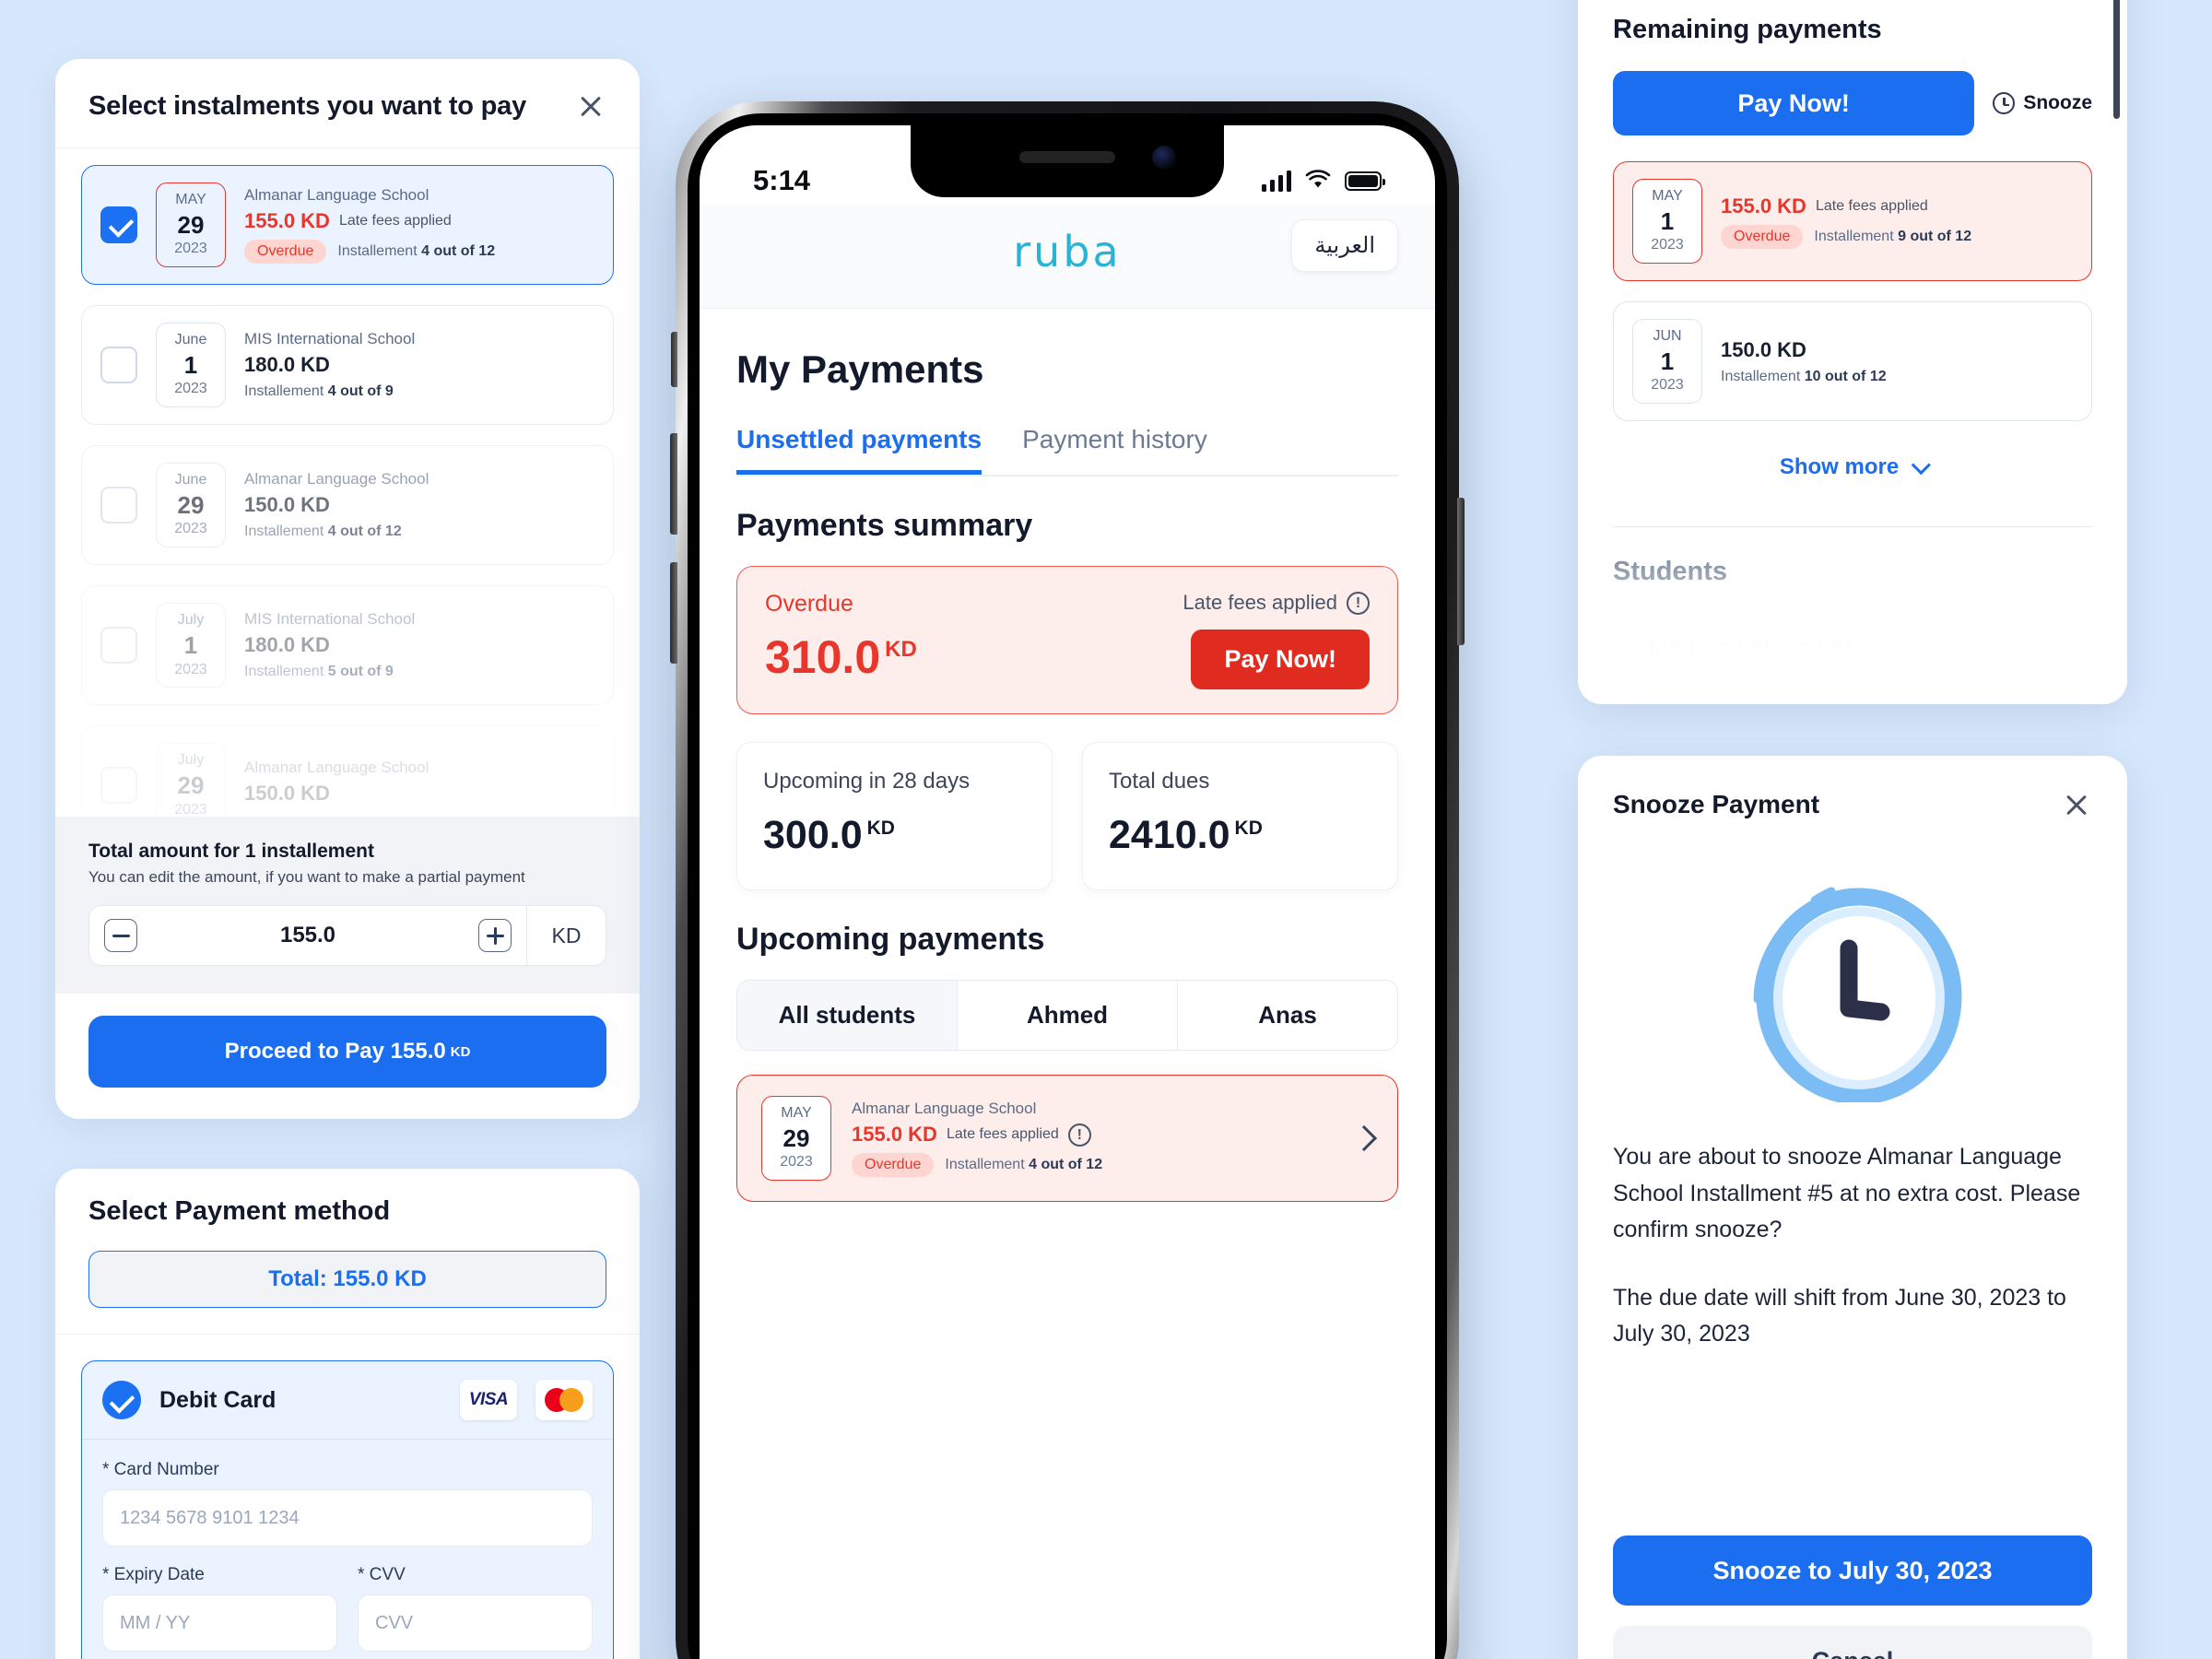 The width and height of the screenshot is (2212, 1659). What do you see at coordinates (2004, 103) in the screenshot?
I see `clock-icon` at bounding box center [2004, 103].